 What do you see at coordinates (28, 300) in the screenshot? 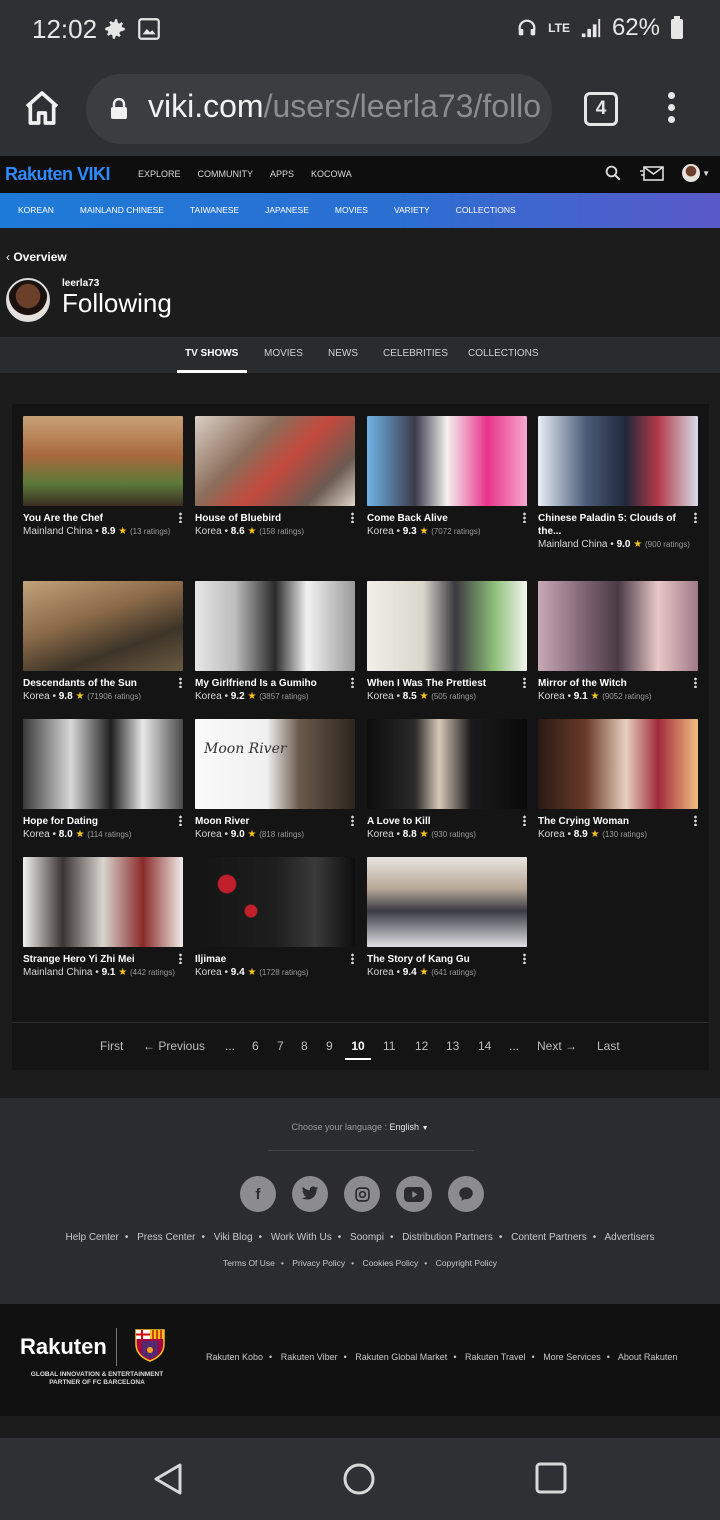
I see `profile-avatar` at bounding box center [28, 300].